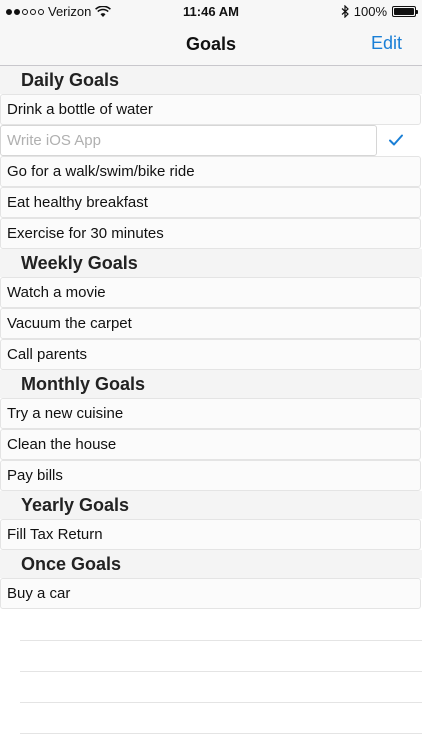  I want to click on list-item: Drink a bottle of water, so click(210, 109).